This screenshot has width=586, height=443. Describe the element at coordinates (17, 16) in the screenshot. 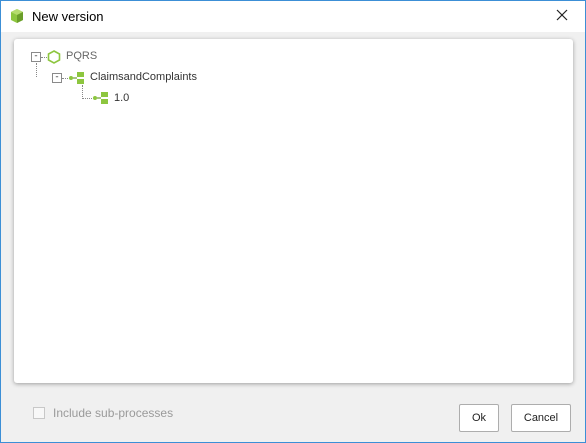

I see `green-cube-icon` at that location.